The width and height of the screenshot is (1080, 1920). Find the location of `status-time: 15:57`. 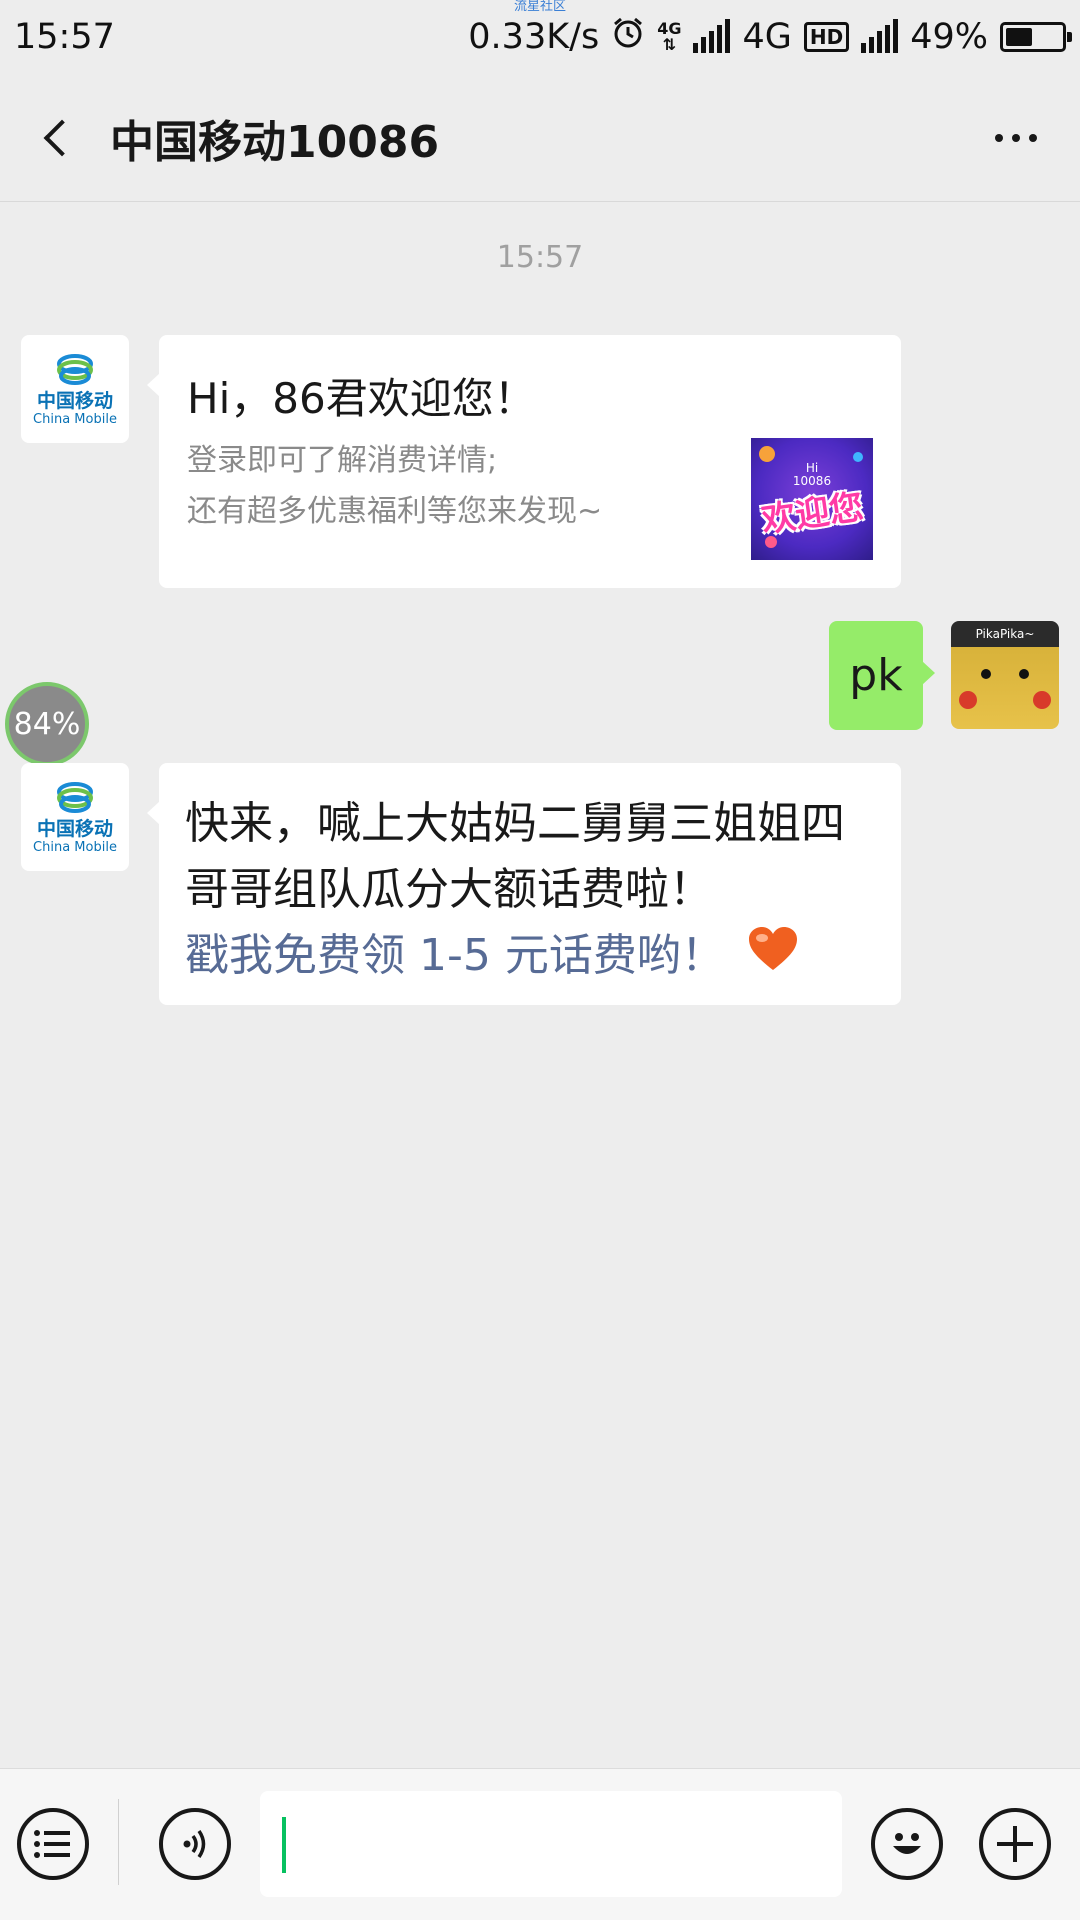

status-time: 15:57 is located at coordinates (64, 37).